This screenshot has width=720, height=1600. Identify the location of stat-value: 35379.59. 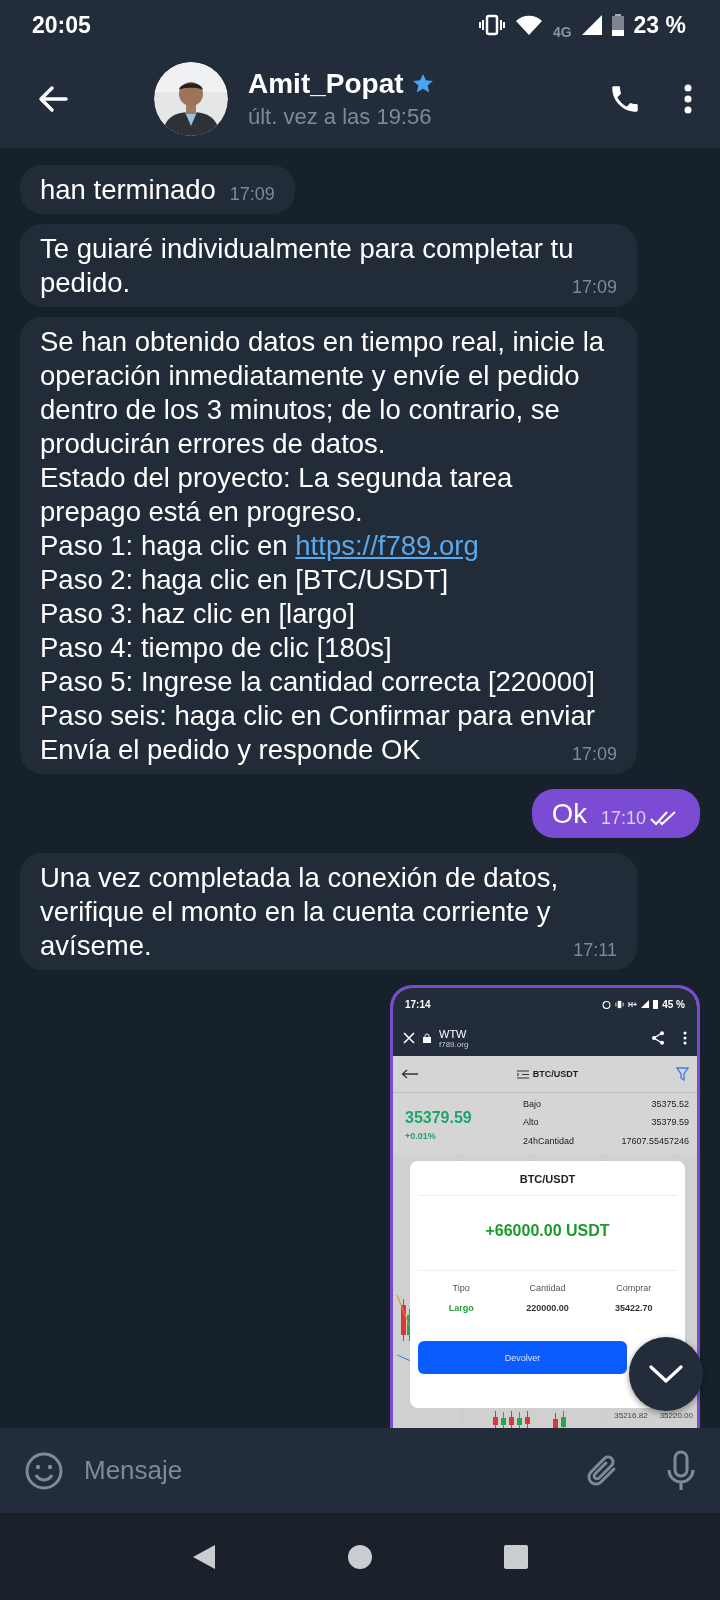
(669, 1123).